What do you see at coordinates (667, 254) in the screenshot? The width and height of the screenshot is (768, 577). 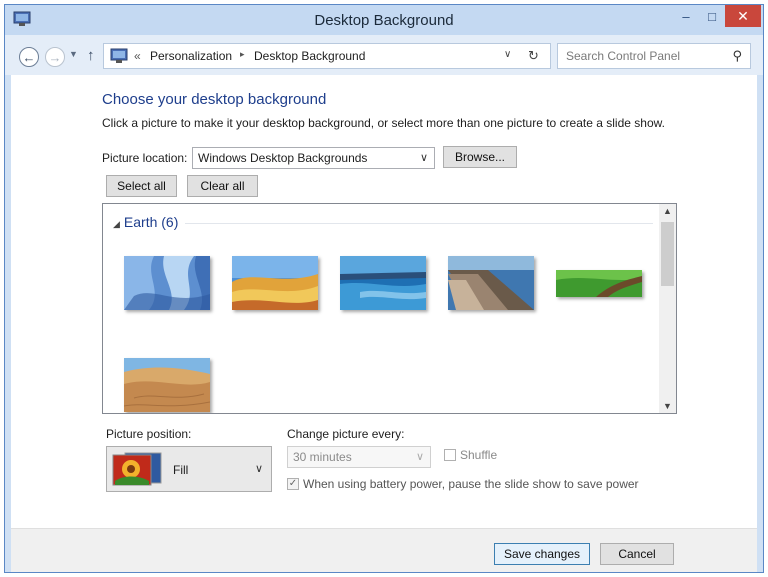 I see `scrollbar-thumb` at bounding box center [667, 254].